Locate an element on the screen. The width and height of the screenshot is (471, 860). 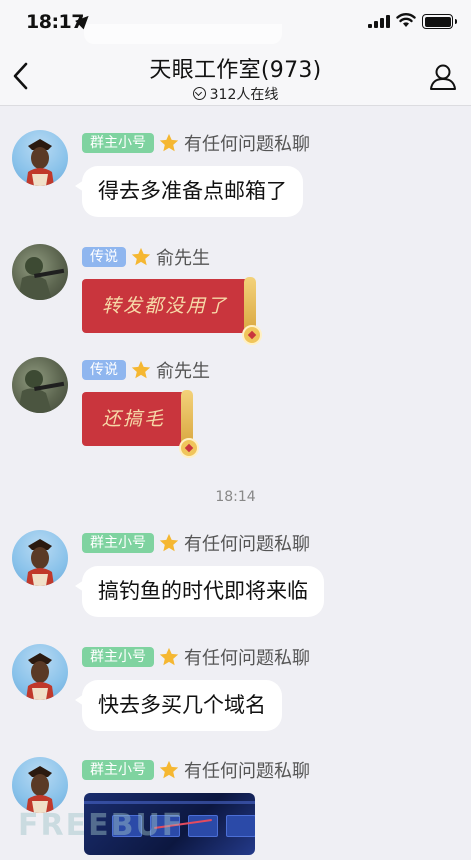
timestamp-divider: 18:14 is located at coordinates (235, 497).